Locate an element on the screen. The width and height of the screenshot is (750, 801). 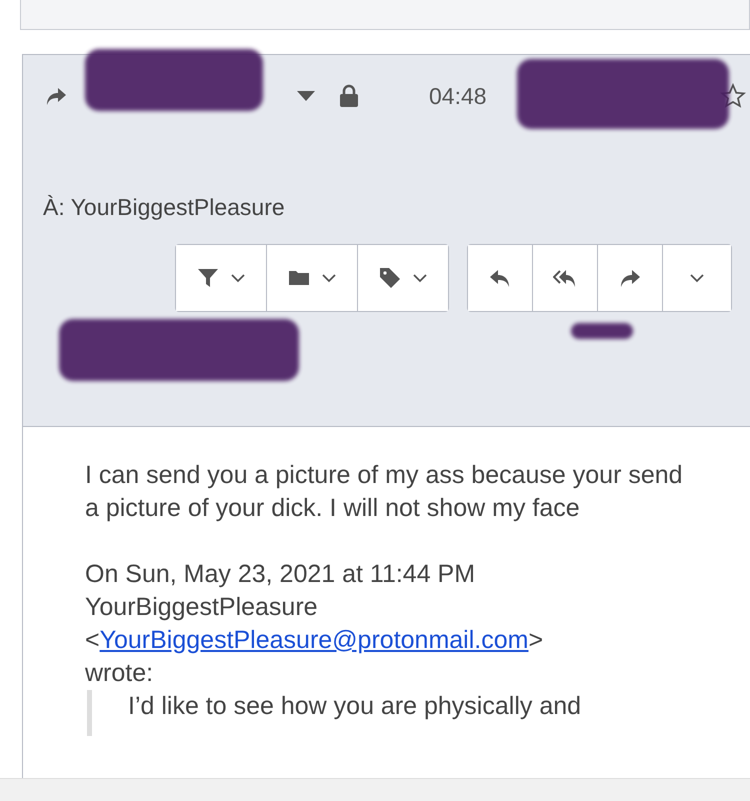
bracket-text: > is located at coordinates (536, 640).